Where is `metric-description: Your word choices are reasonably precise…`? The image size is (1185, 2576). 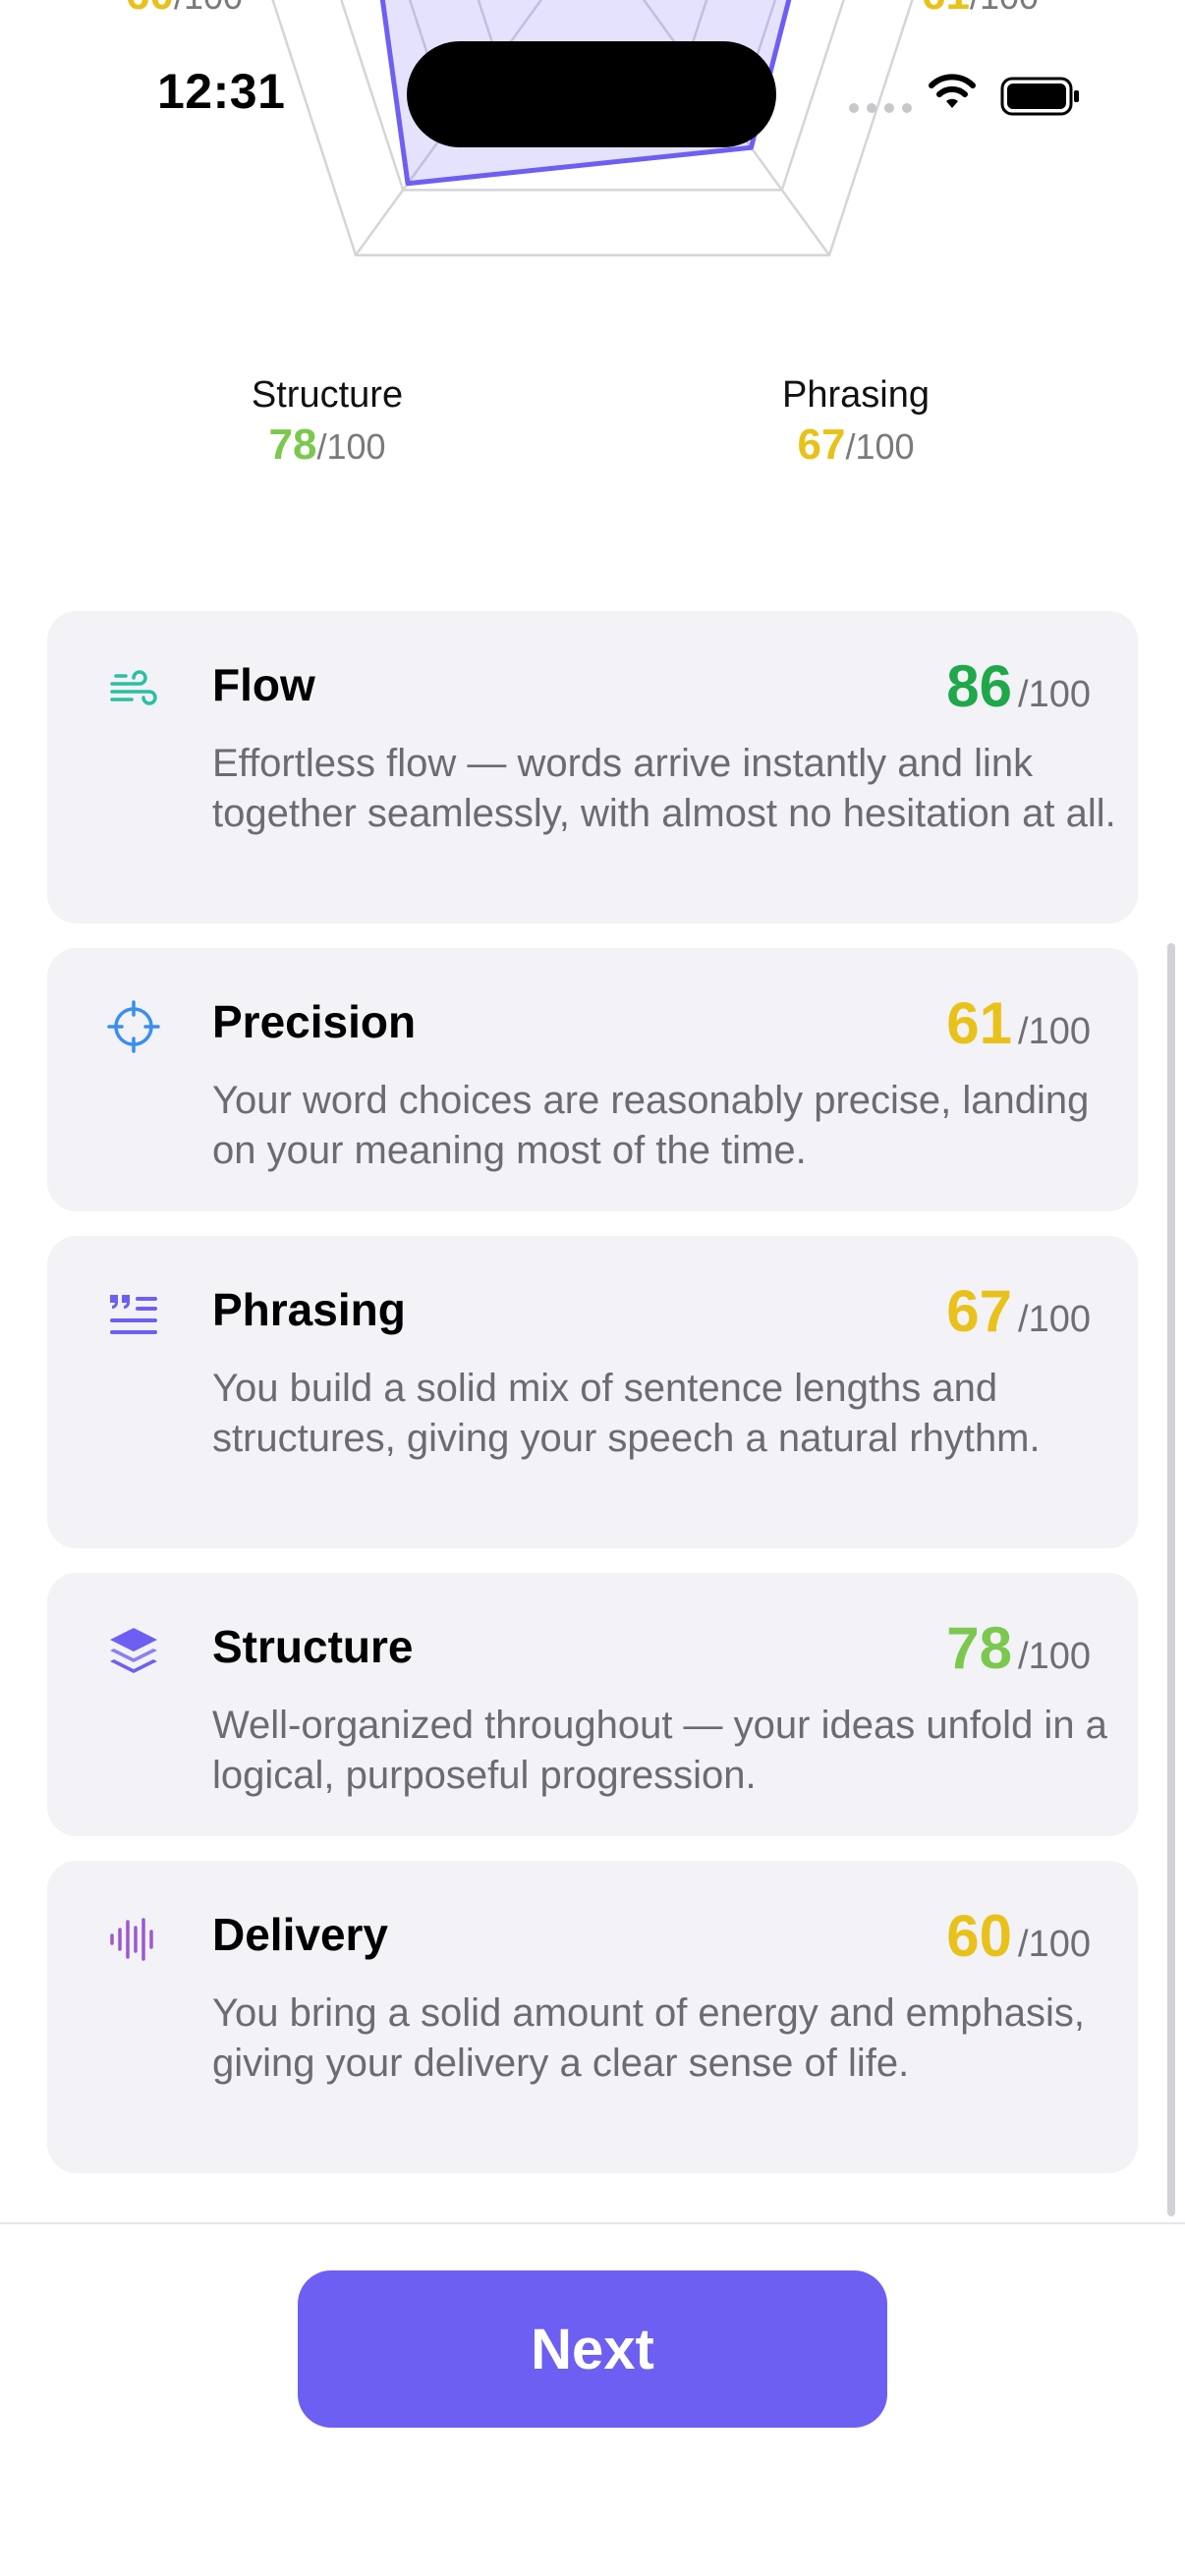
metric-description: Your word choices are reasonably precise… is located at coordinates (651, 1125).